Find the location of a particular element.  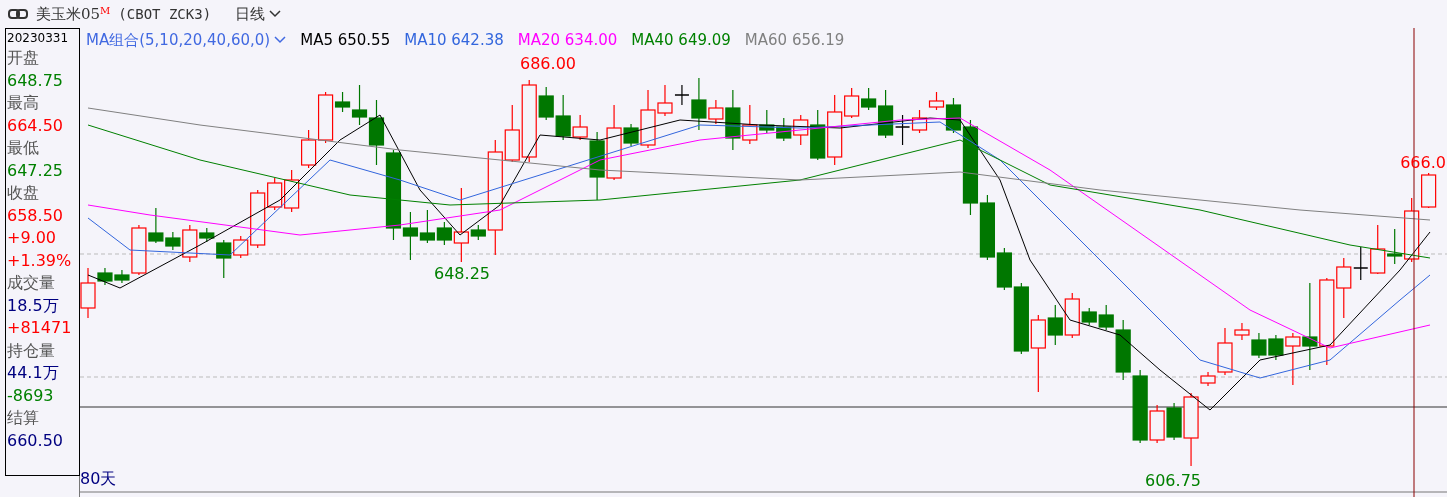

info-value: 持仓量 is located at coordinates (31, 350).